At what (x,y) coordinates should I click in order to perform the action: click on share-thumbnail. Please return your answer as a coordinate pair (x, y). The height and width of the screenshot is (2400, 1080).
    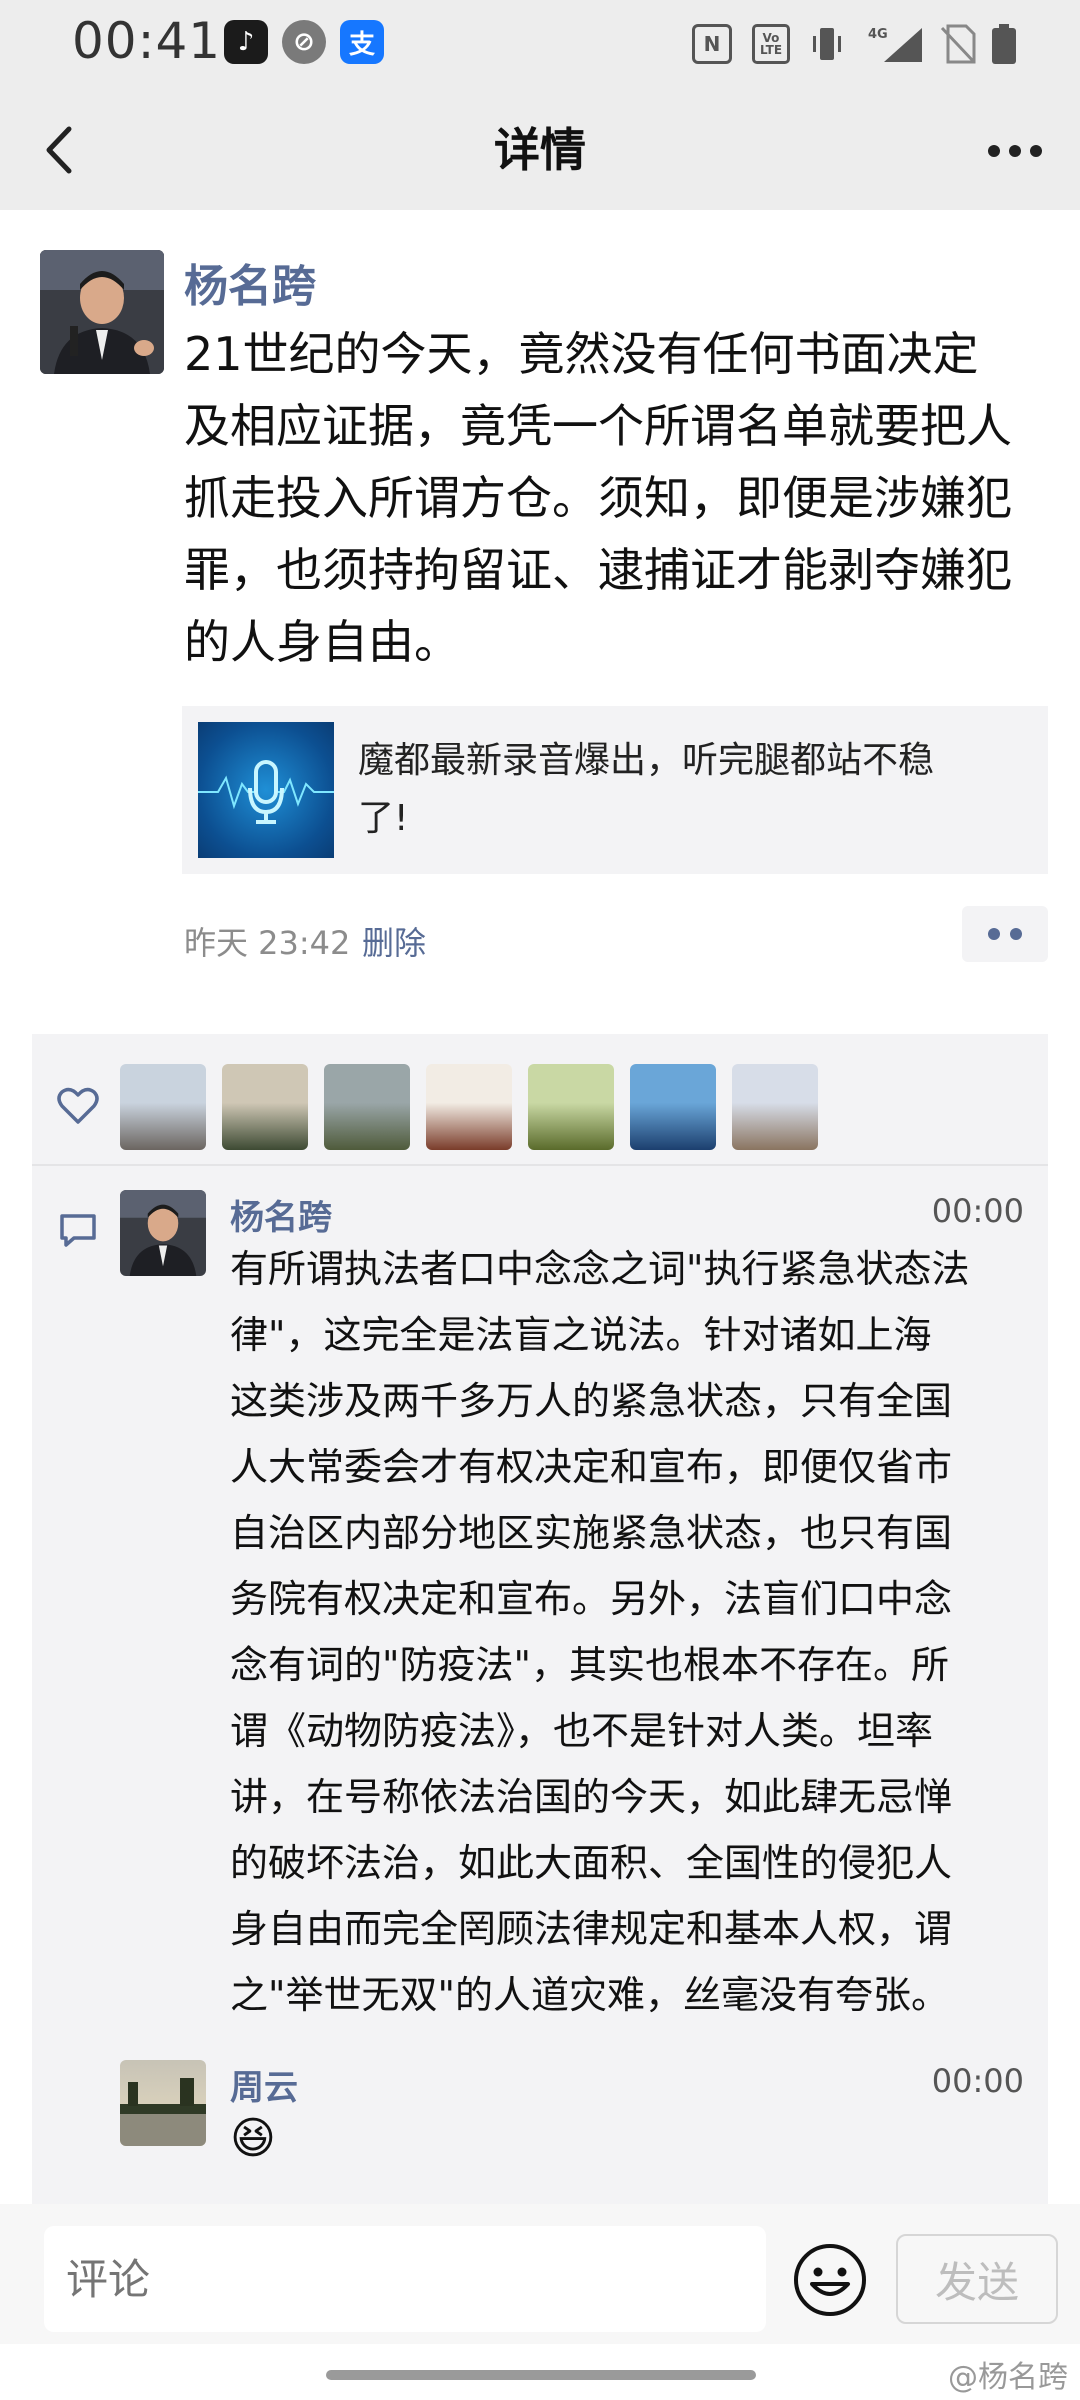
    Looking at the image, I should click on (266, 790).